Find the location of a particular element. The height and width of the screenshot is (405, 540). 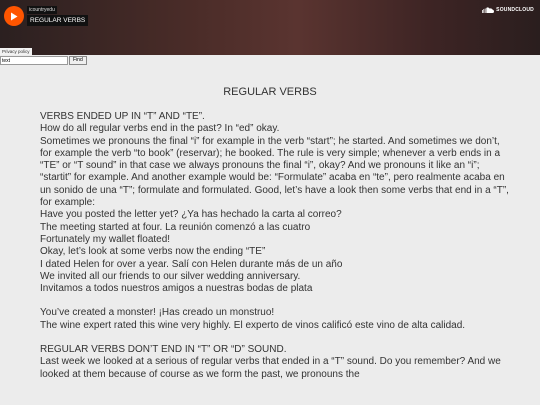

search-form: Find is located at coordinates (43, 60).